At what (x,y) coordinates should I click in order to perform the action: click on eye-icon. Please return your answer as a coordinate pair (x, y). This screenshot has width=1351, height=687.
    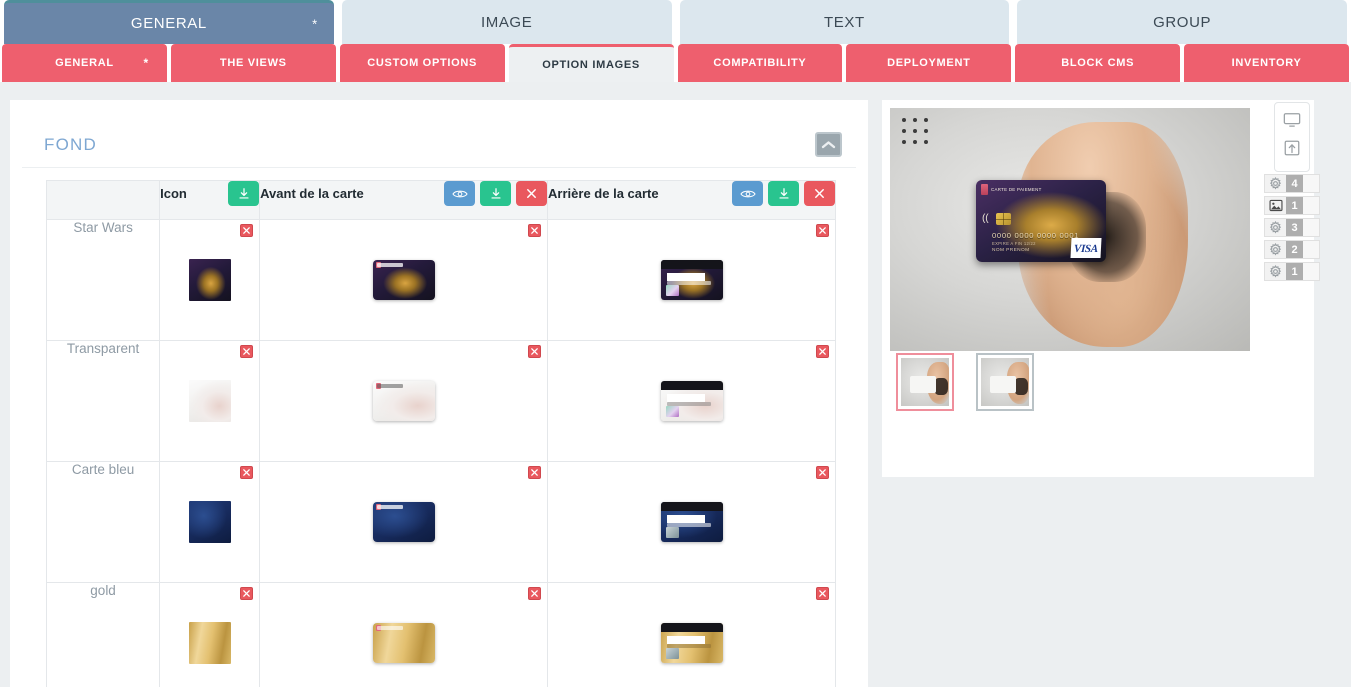
    Looking at the image, I should click on (747, 193).